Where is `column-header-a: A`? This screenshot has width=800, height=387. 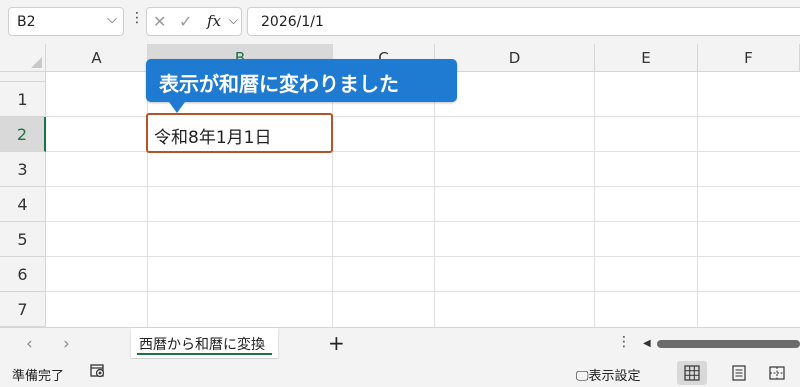 column-header-a: A is located at coordinates (97, 58).